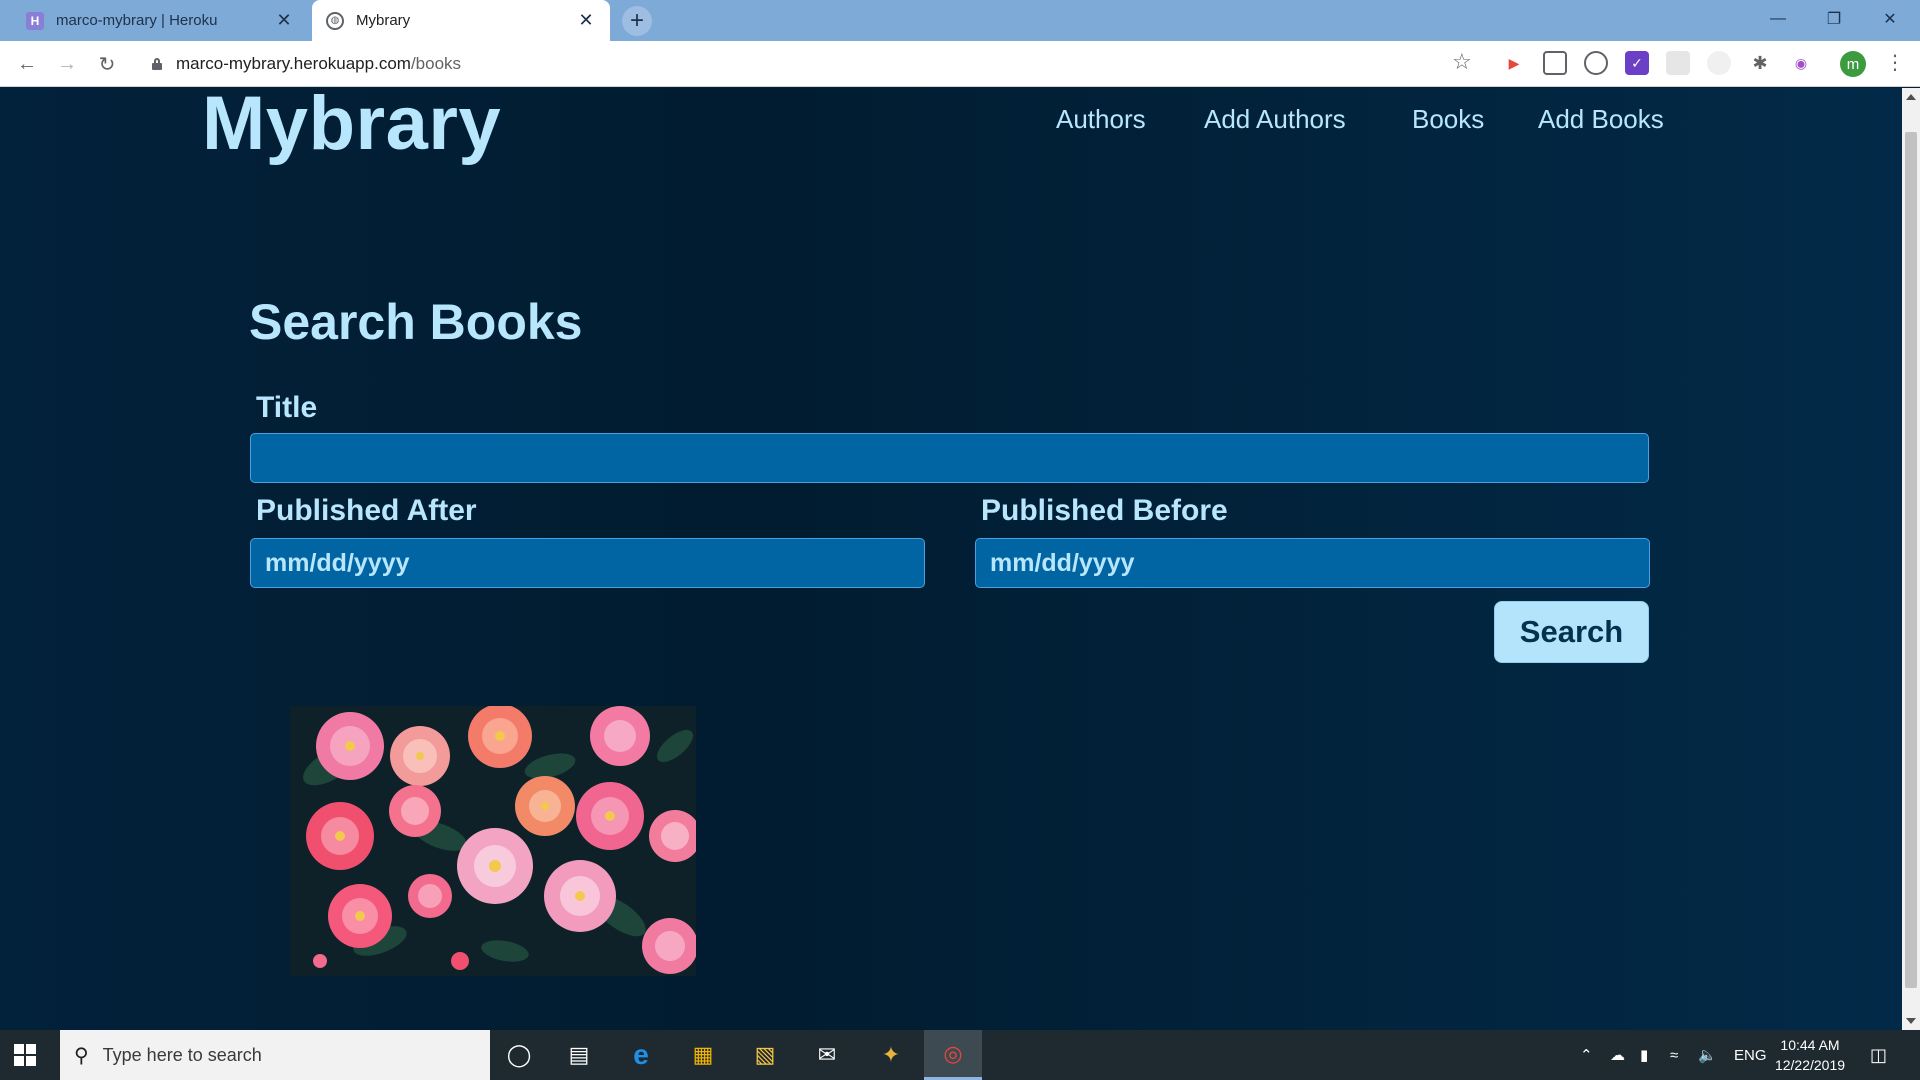 Image resolution: width=1920 pixels, height=1080 pixels. Describe the element at coordinates (1878, 1055) in the screenshot. I see `notifications-icon: ◫` at that location.